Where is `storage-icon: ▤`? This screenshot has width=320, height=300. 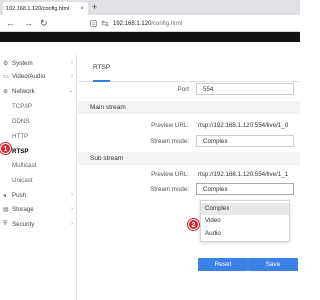 storage-icon: ▤ is located at coordinates (6, 209).